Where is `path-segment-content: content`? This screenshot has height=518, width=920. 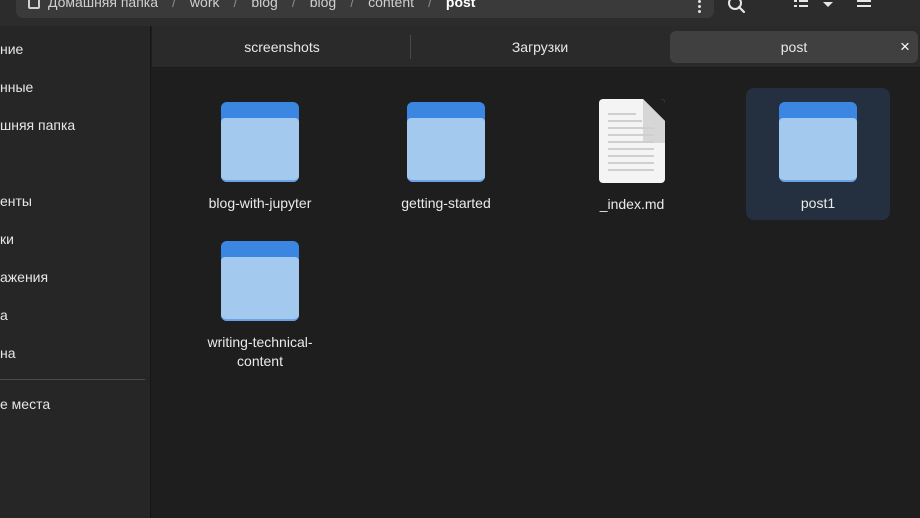 path-segment-content: content is located at coordinates (391, 5).